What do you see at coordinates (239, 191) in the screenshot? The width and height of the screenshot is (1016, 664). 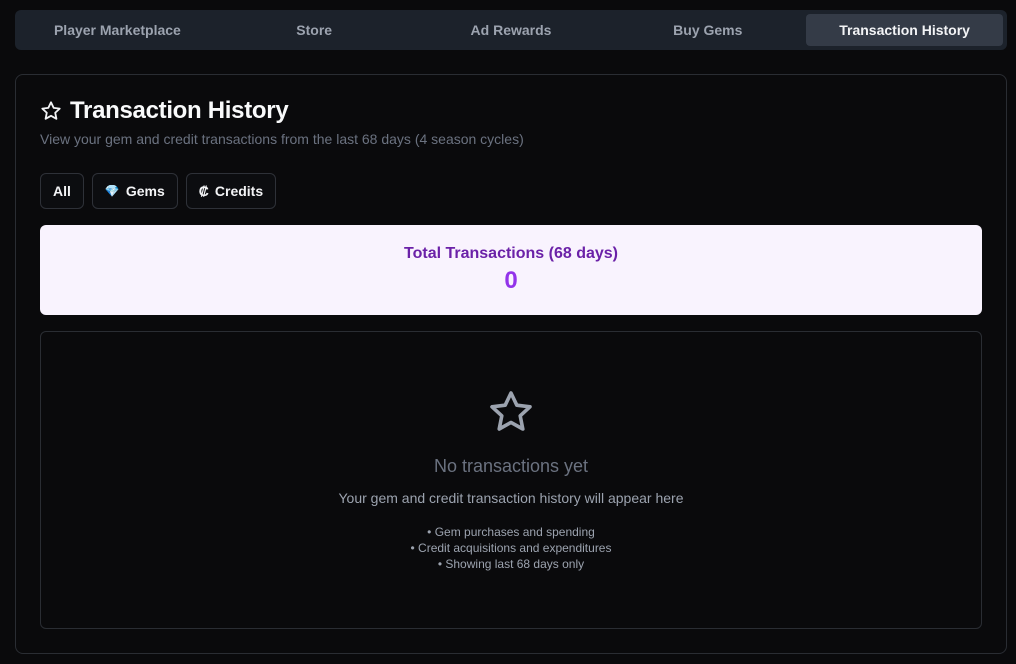 I see `filter-credits-label: Credits` at bounding box center [239, 191].